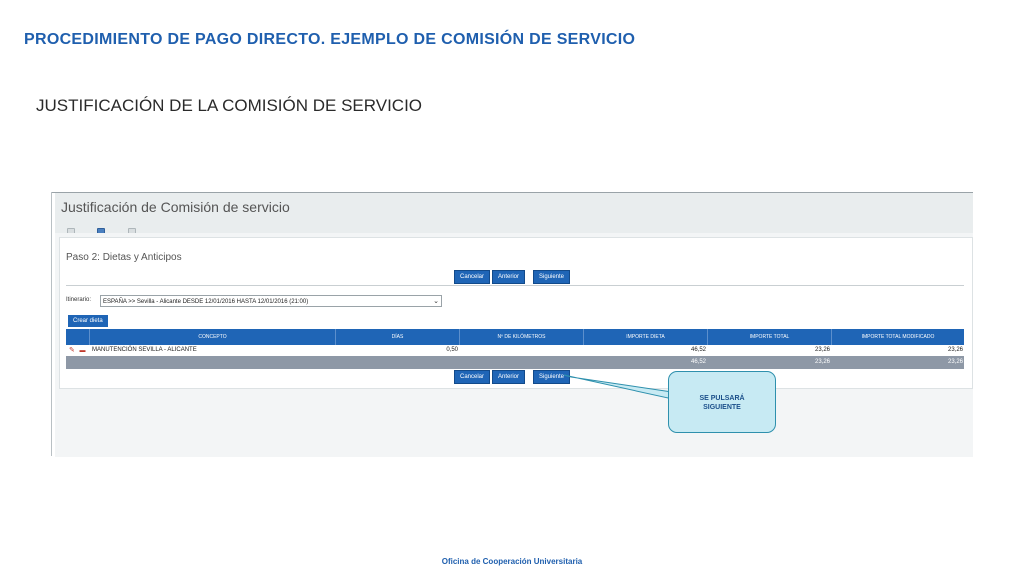 This screenshot has height=576, width=1024. Describe the element at coordinates (144, 350) in the screenshot. I see `cell-concepto: MANUTENCIÓN SEVILLA - ALICANTE` at that location.